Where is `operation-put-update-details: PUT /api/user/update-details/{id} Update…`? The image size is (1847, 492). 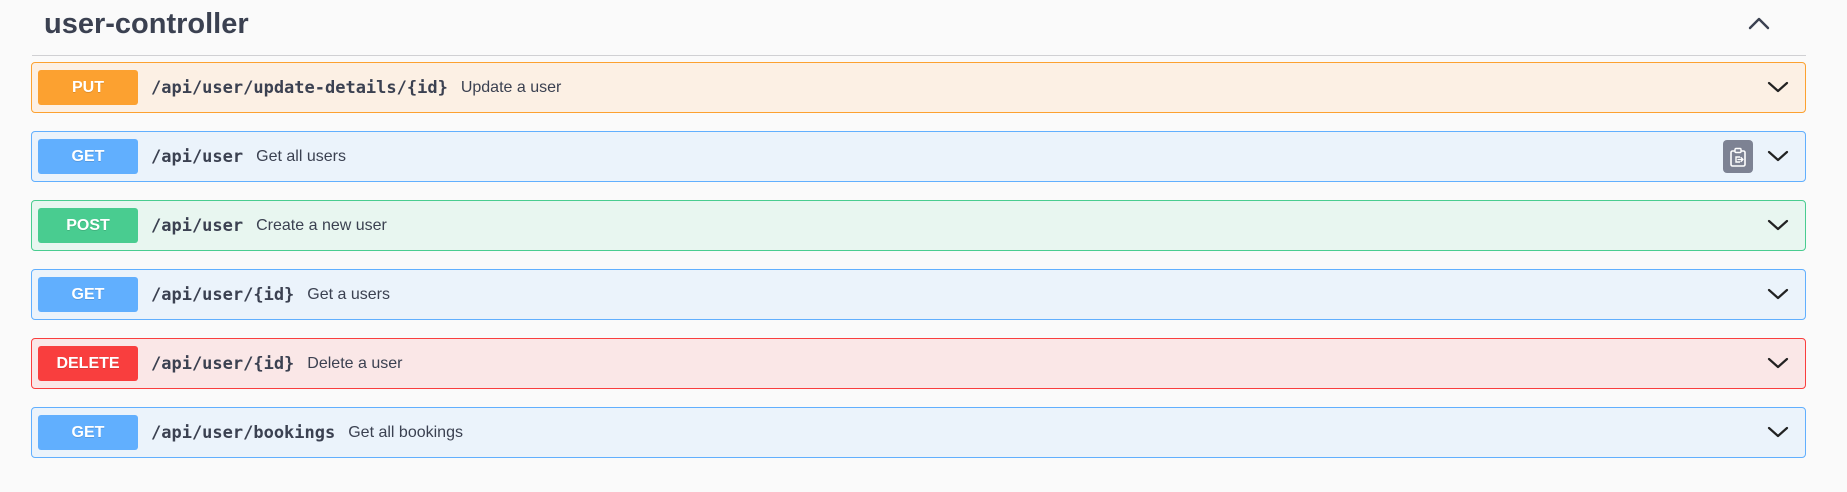 operation-put-update-details: PUT /api/user/update-details/{id} Update… is located at coordinates (918, 87).